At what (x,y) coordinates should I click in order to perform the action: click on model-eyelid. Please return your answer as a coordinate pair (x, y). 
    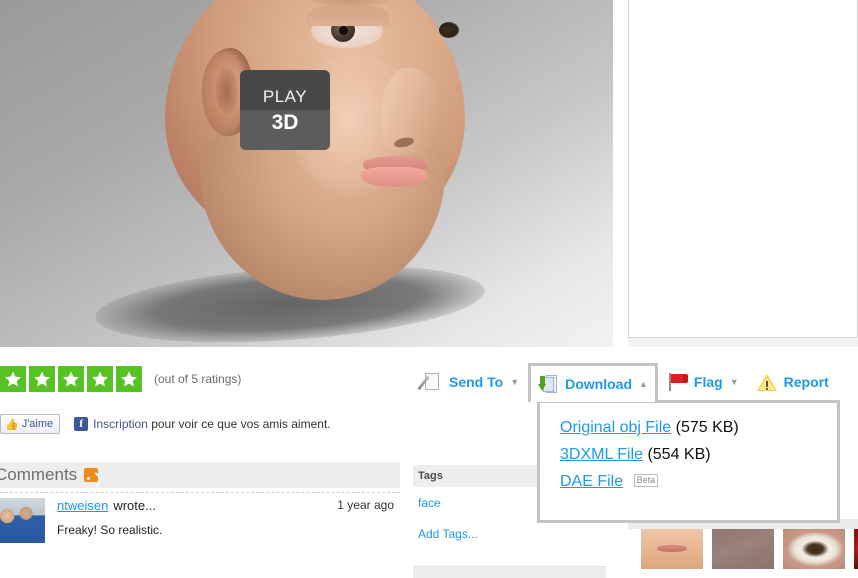
    Looking at the image, I should click on (348, 15).